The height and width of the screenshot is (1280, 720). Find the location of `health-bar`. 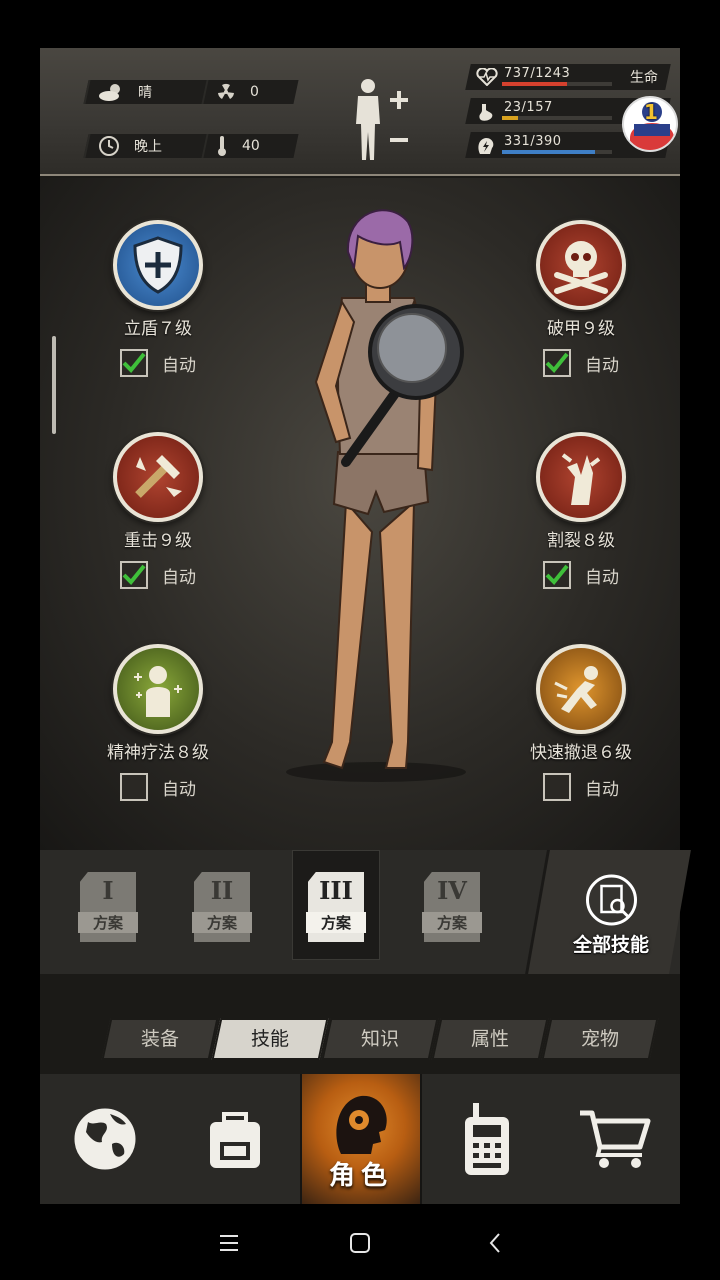

health-bar is located at coordinates (557, 84).